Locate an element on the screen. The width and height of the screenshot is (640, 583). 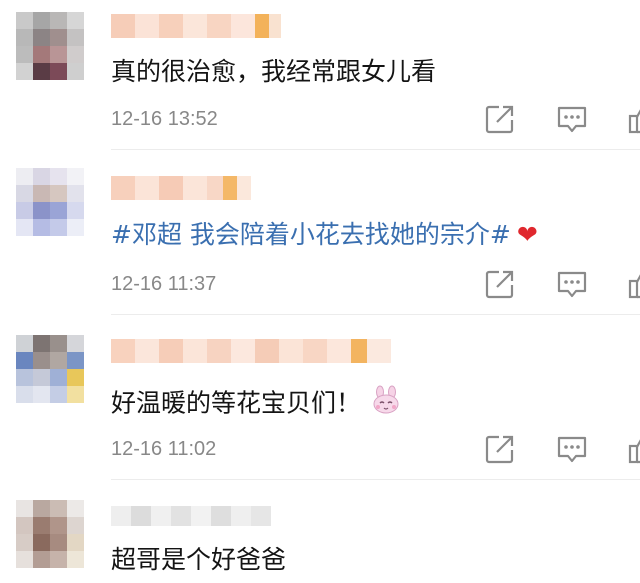
bunny-emoji is located at coordinates (386, 404).